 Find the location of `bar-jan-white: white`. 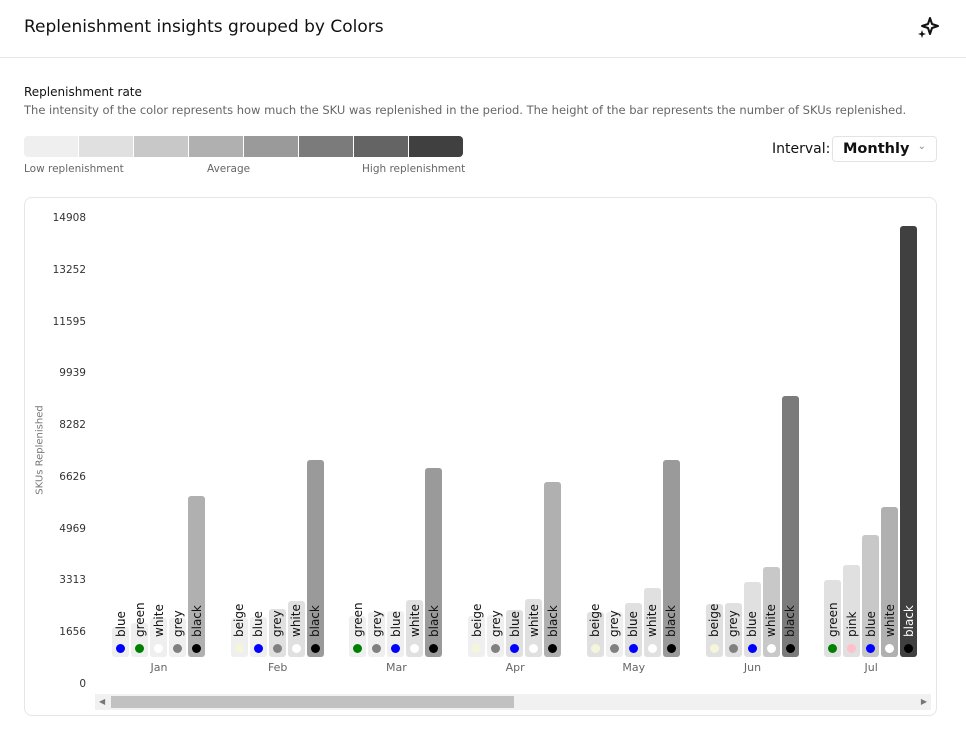

bar-jan-white: white is located at coordinates (158, 630).